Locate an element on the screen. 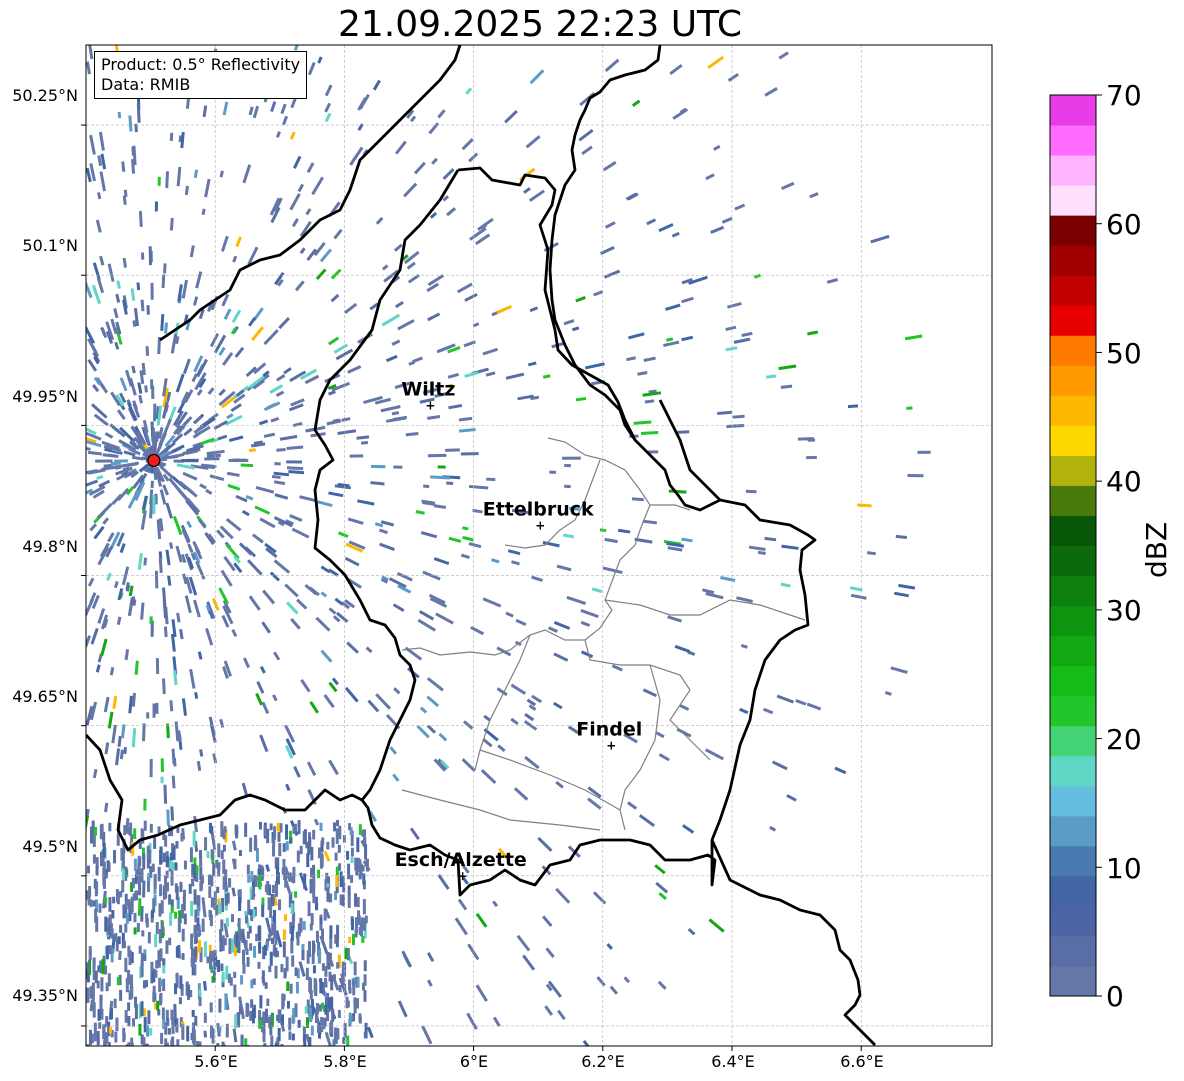  lon-tick-label: 6°E is located at coordinates (474, 1061).